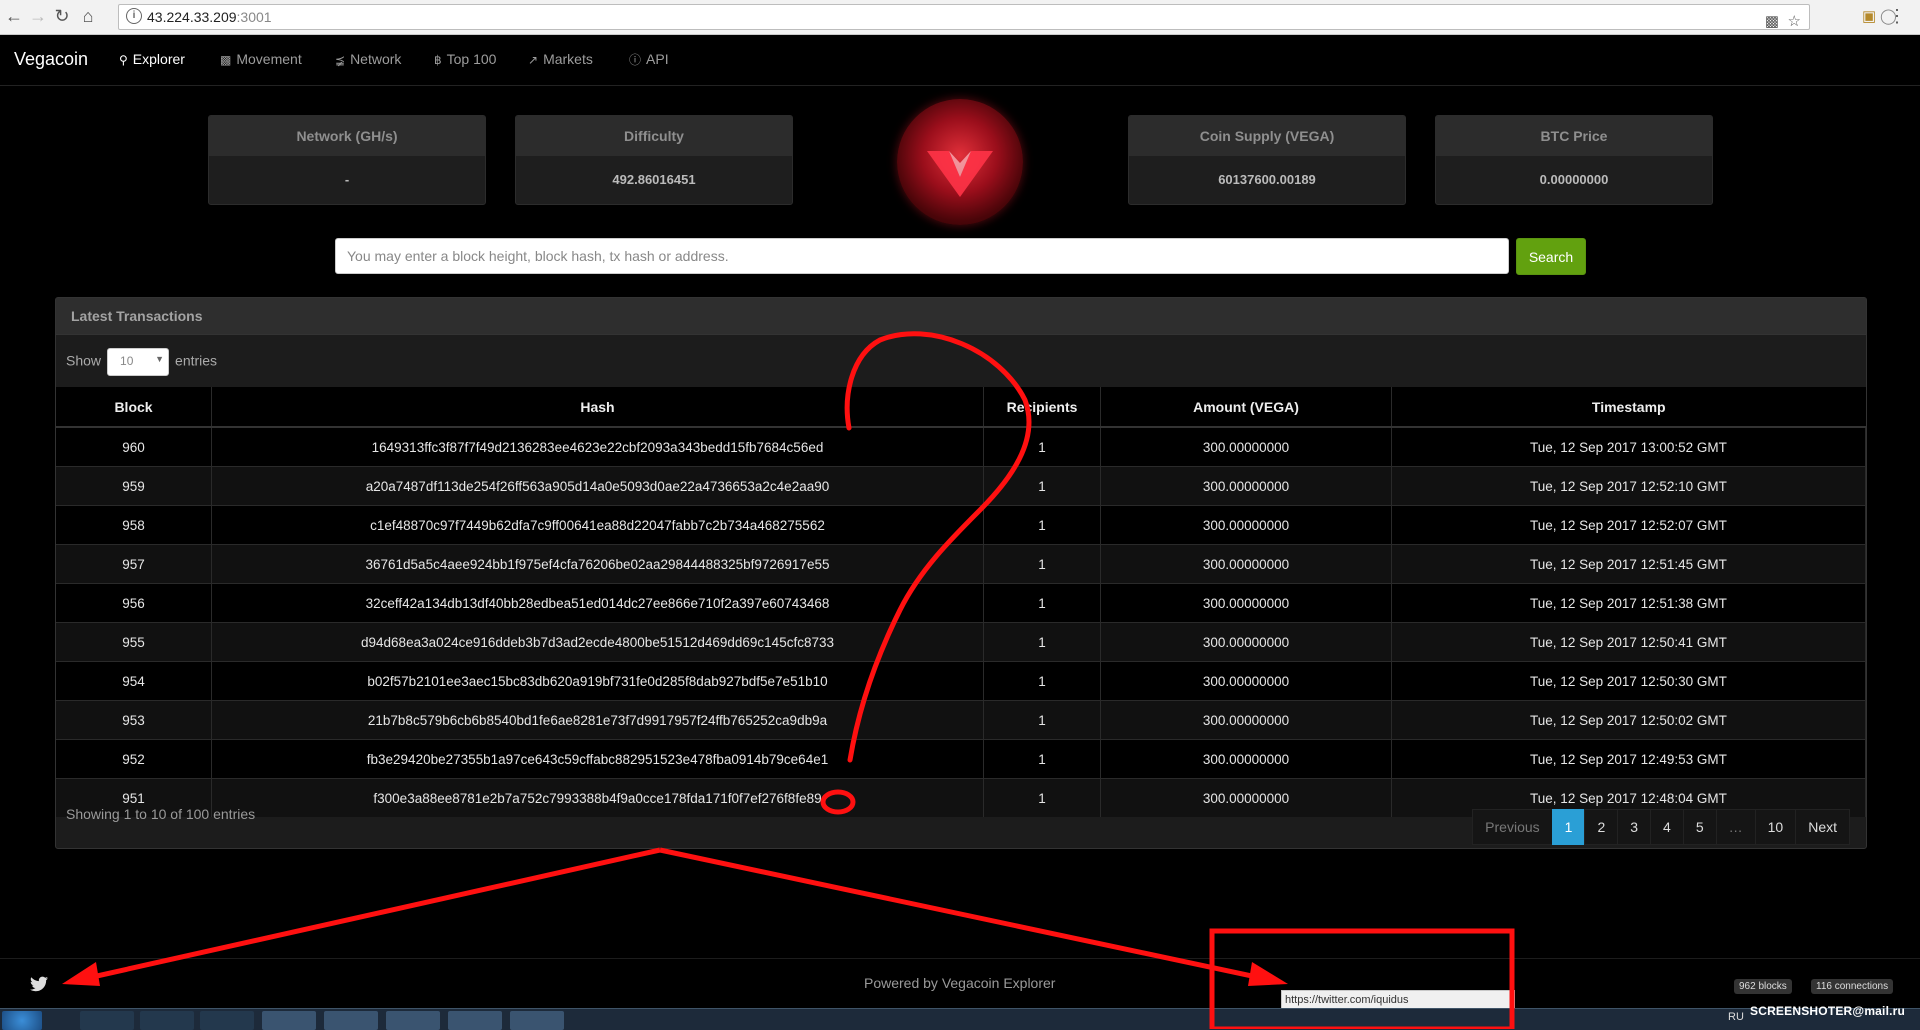  What do you see at coordinates (1568, 827) in the screenshot?
I see `pagination-page-1: 1` at bounding box center [1568, 827].